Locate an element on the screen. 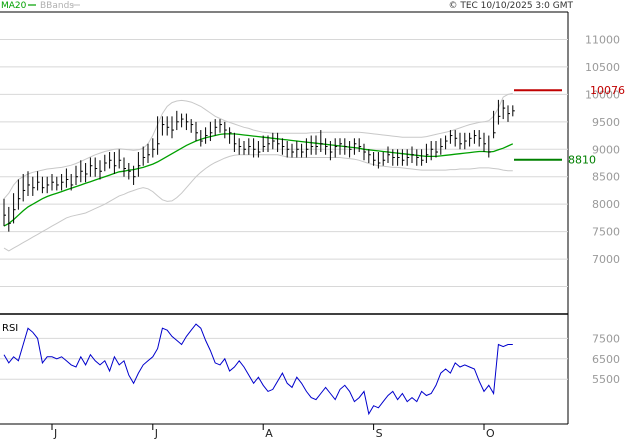 Image resolution: width=627 pixels, height=440 pixels. price-tick-label: 7000 is located at coordinates (606, 259).